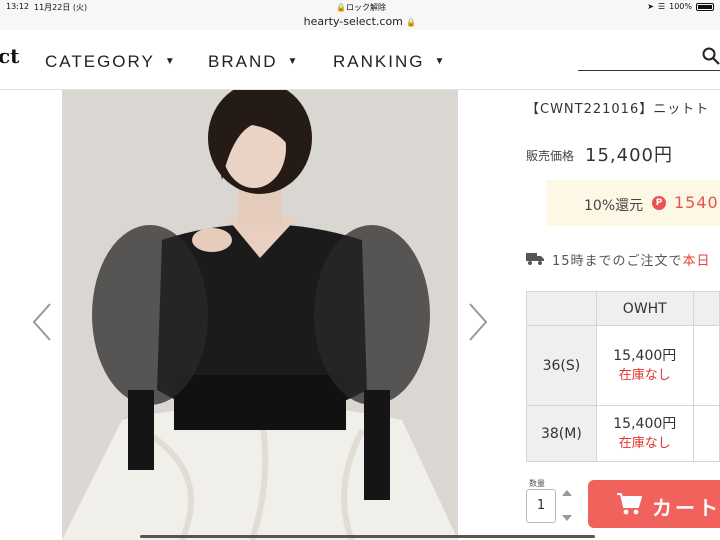 The width and height of the screenshot is (720, 540). What do you see at coordinates (478, 322) in the screenshot?
I see `next-arrow-icon` at bounding box center [478, 322].